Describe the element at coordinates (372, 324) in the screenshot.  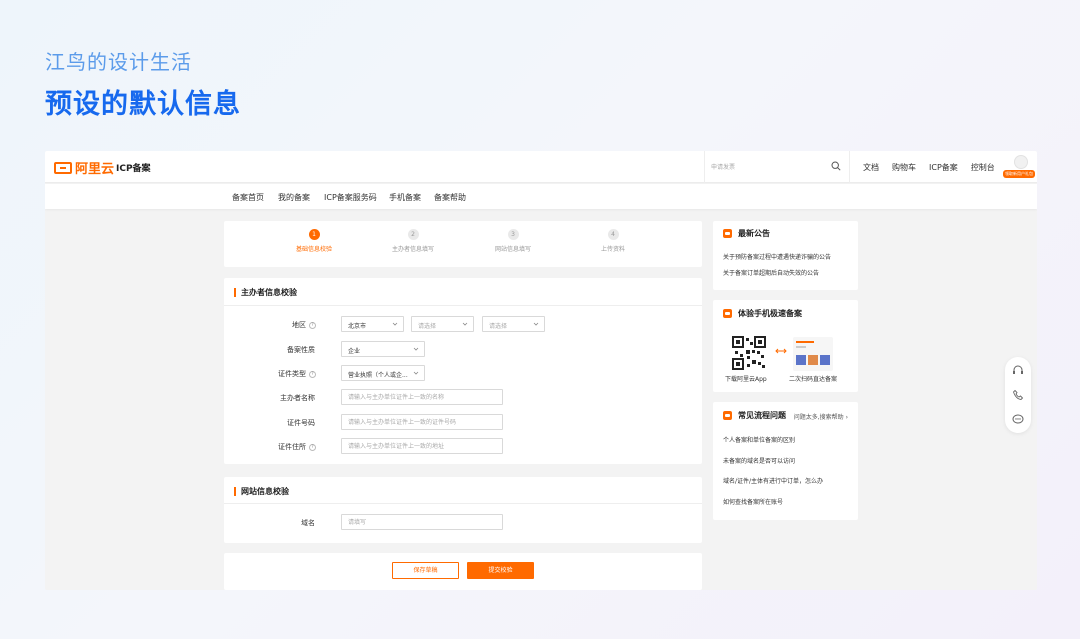
I see `province-select: 北京市` at that location.